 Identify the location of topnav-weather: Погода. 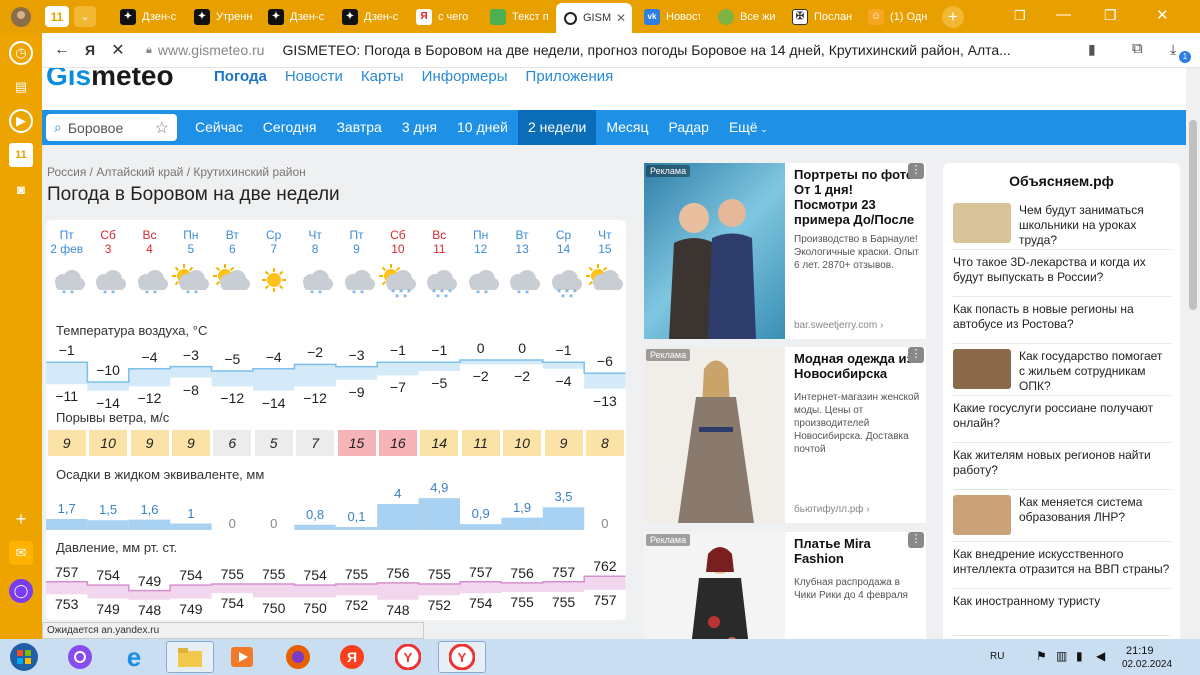
(240, 76).